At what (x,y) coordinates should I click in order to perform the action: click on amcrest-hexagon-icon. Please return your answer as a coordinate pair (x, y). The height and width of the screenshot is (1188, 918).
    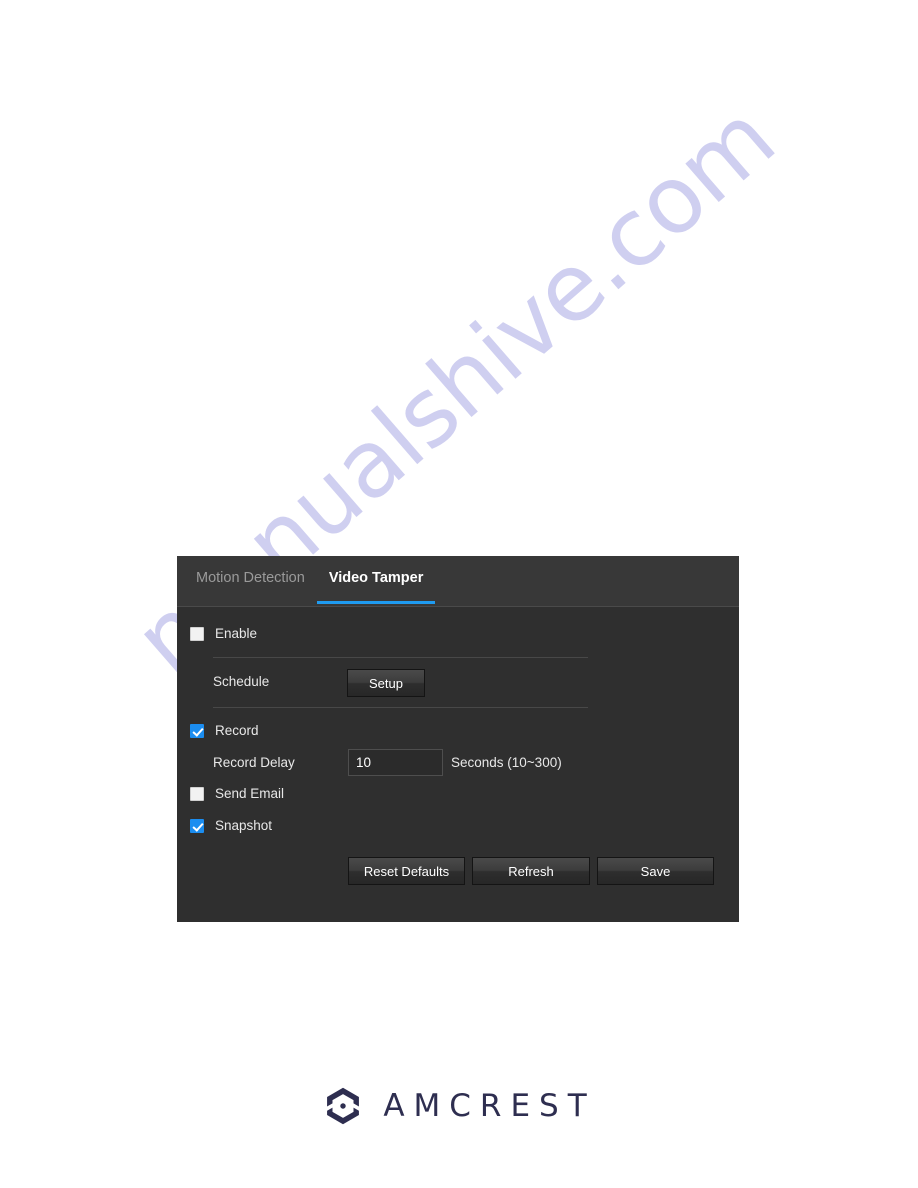
    Looking at the image, I should click on (343, 1106).